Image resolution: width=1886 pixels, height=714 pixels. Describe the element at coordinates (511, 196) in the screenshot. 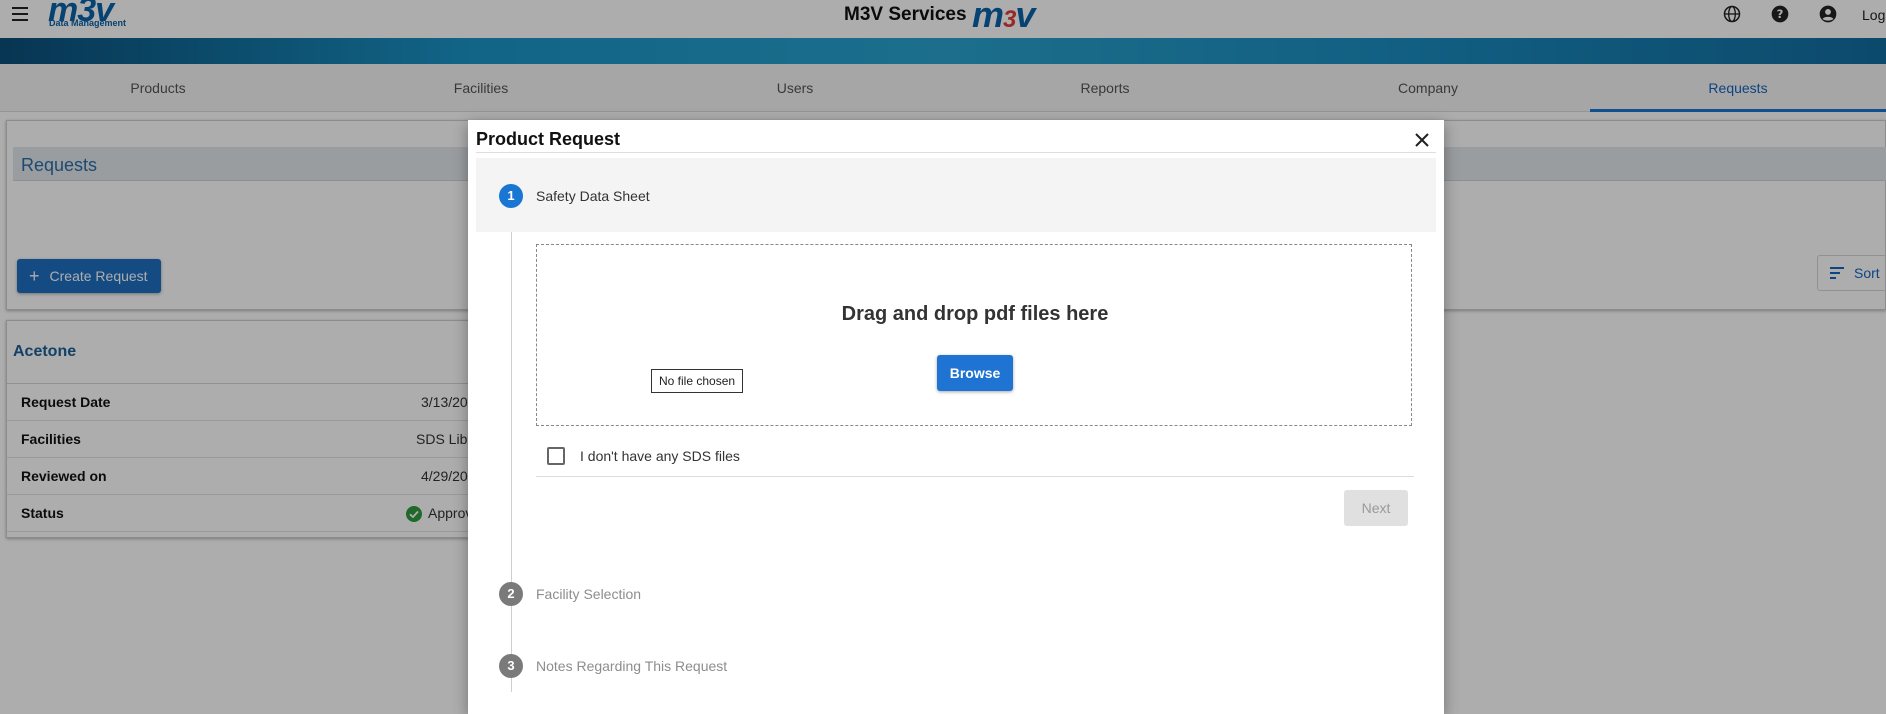

I see `step-number-1: 1` at that location.